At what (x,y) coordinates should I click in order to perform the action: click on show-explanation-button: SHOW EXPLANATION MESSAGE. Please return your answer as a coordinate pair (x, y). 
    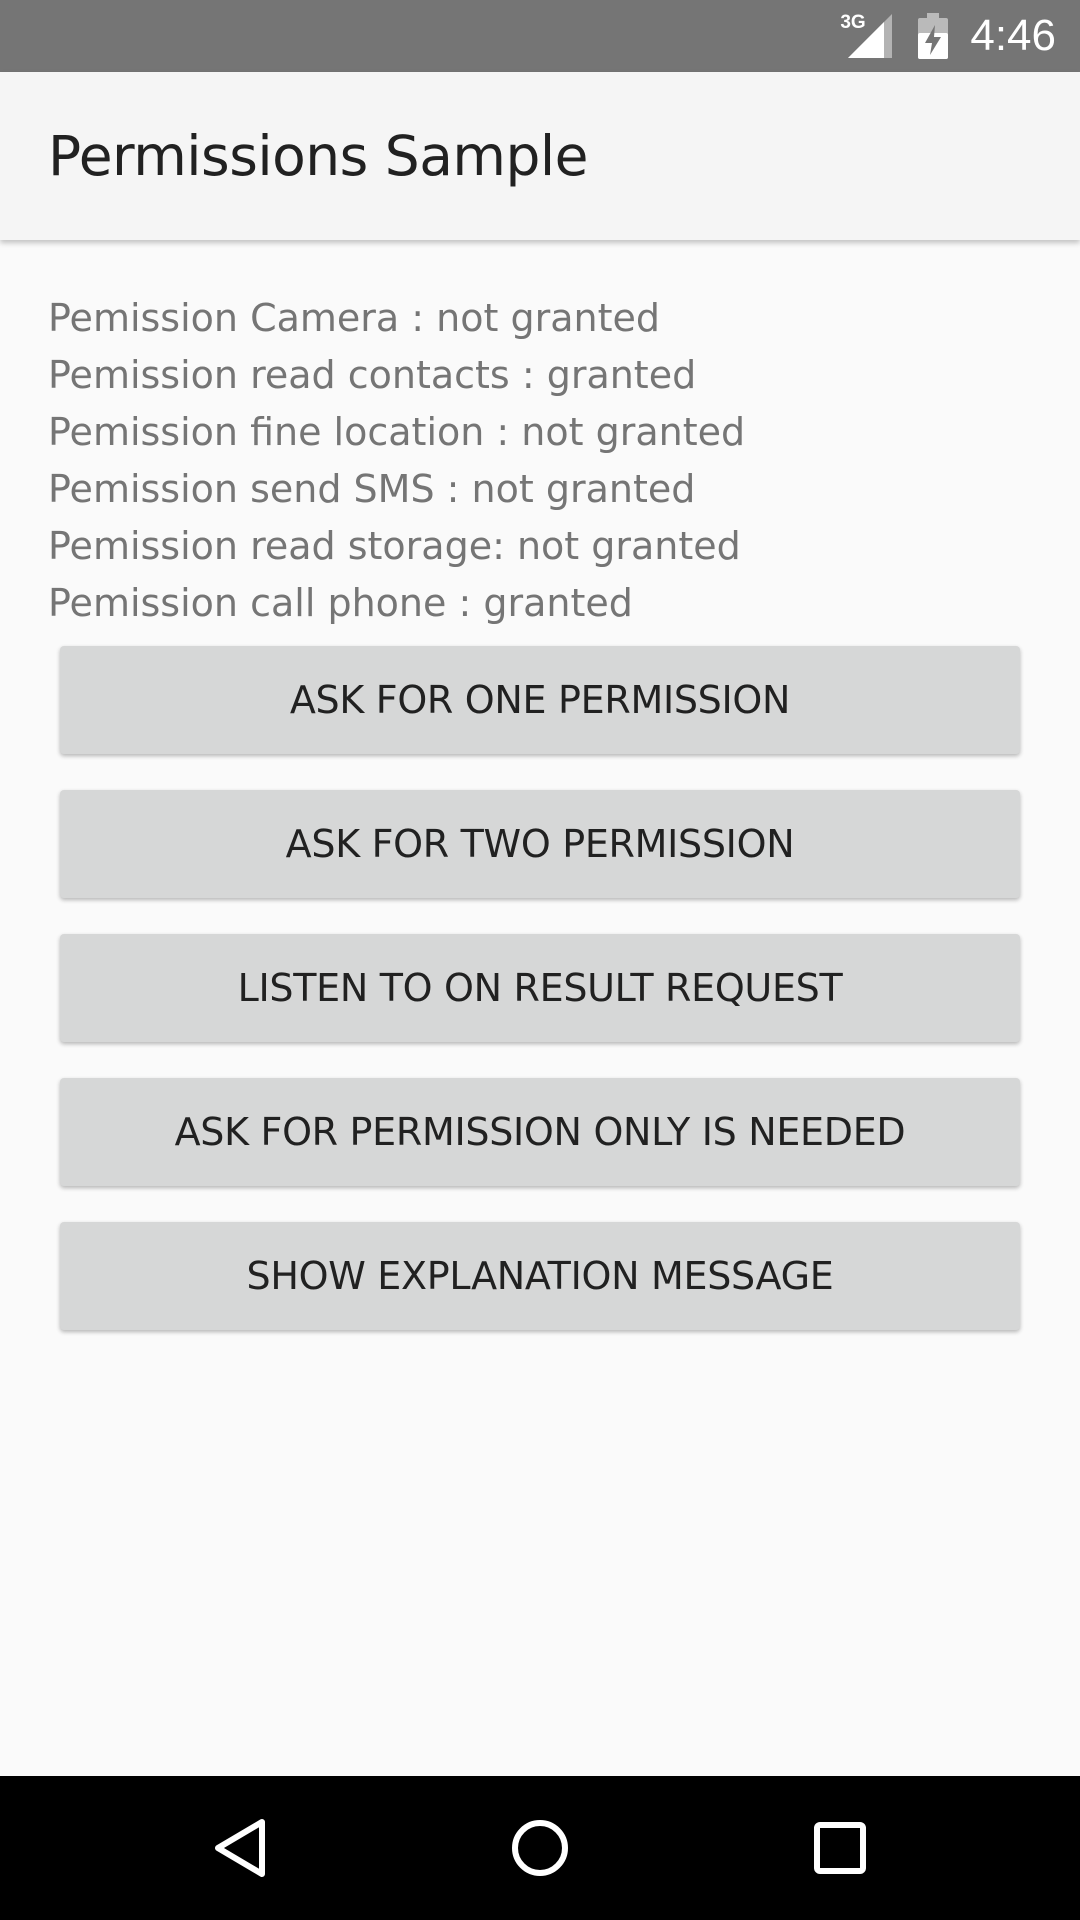
    Looking at the image, I should click on (540, 1276).